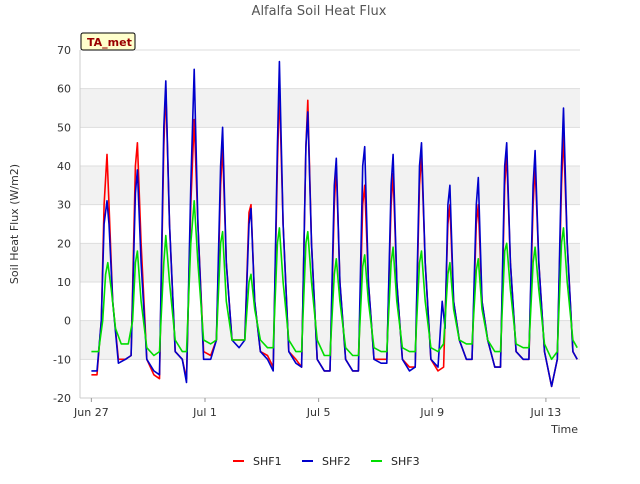  Describe the element at coordinates (62, 359) in the screenshot. I see `y-tick-label: -10` at that location.